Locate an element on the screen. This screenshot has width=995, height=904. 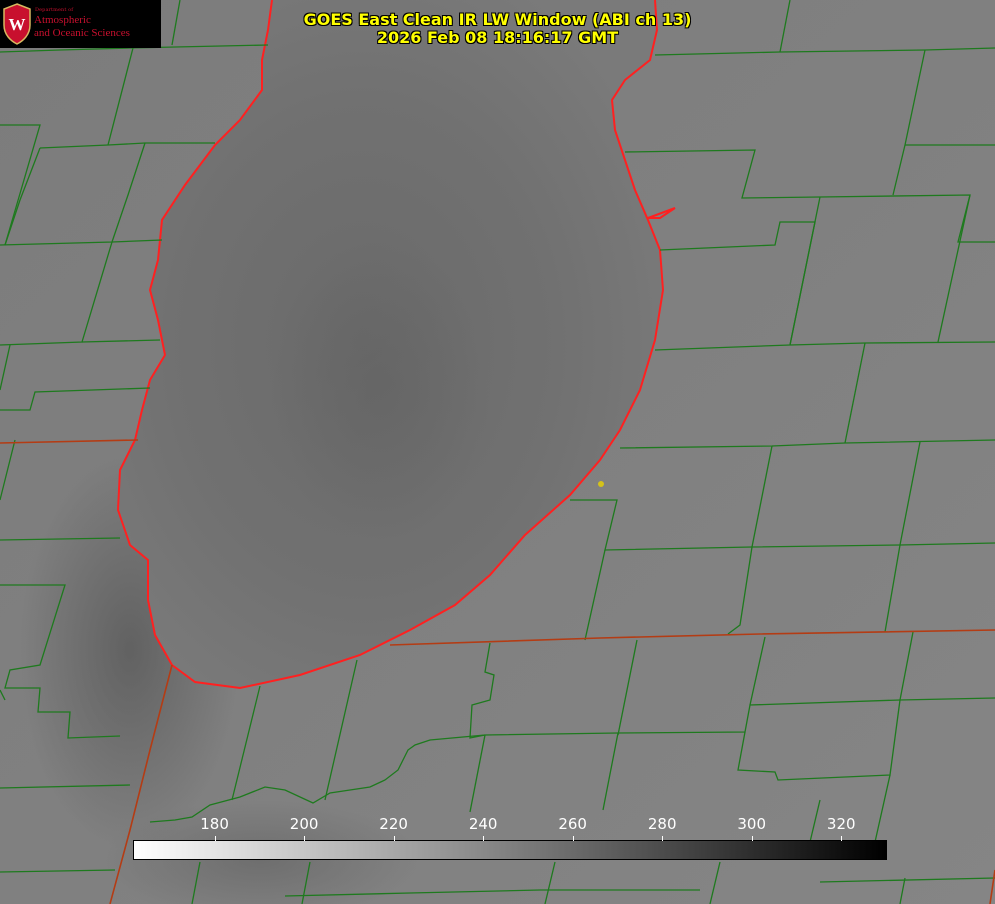
title-product: GOES East Clean IR LW Window (ABI ch 13) is located at coordinates (497, 19).